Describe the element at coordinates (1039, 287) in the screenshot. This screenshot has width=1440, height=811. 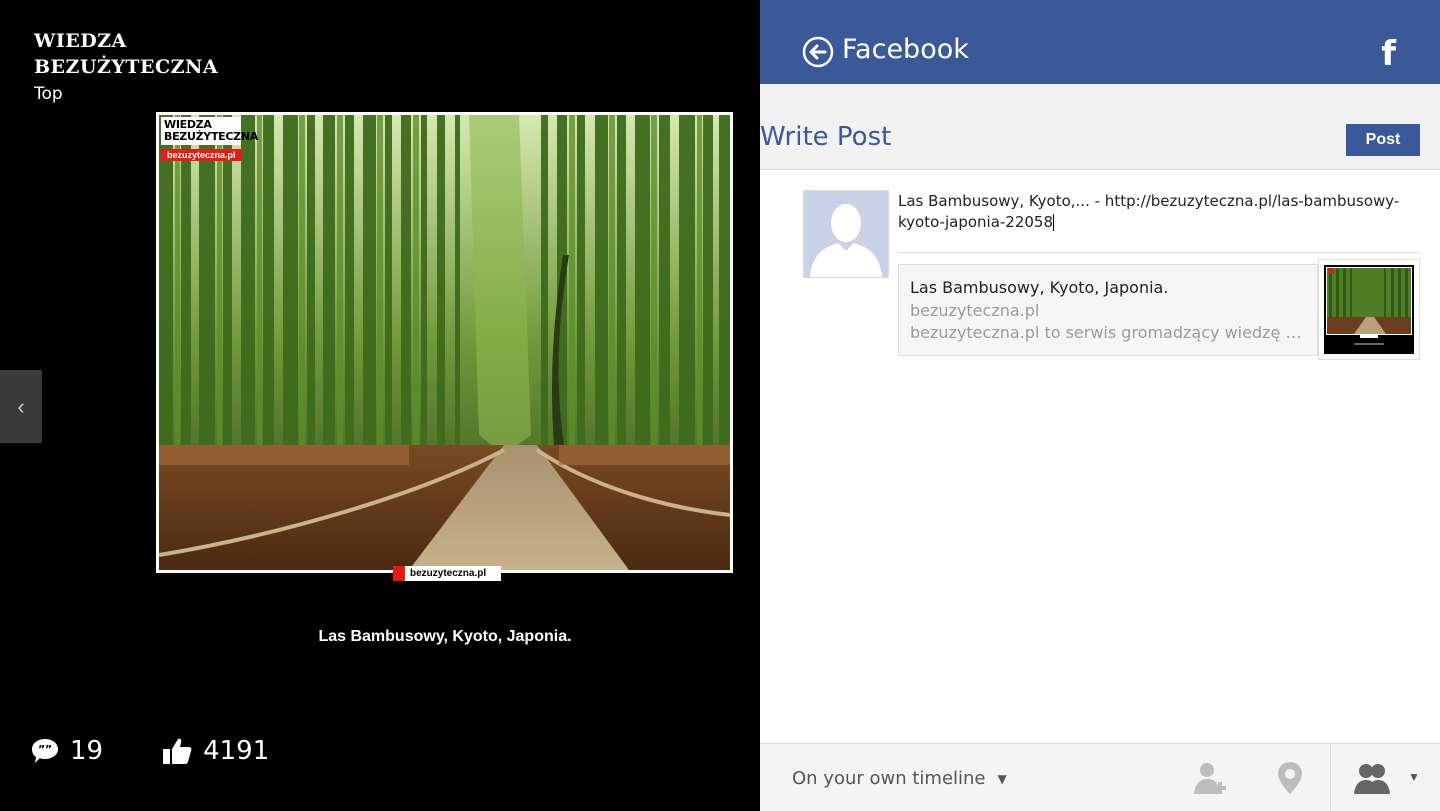
I see `link-preview-title: Las Bambusowy, Kyoto, Japonia.` at that location.